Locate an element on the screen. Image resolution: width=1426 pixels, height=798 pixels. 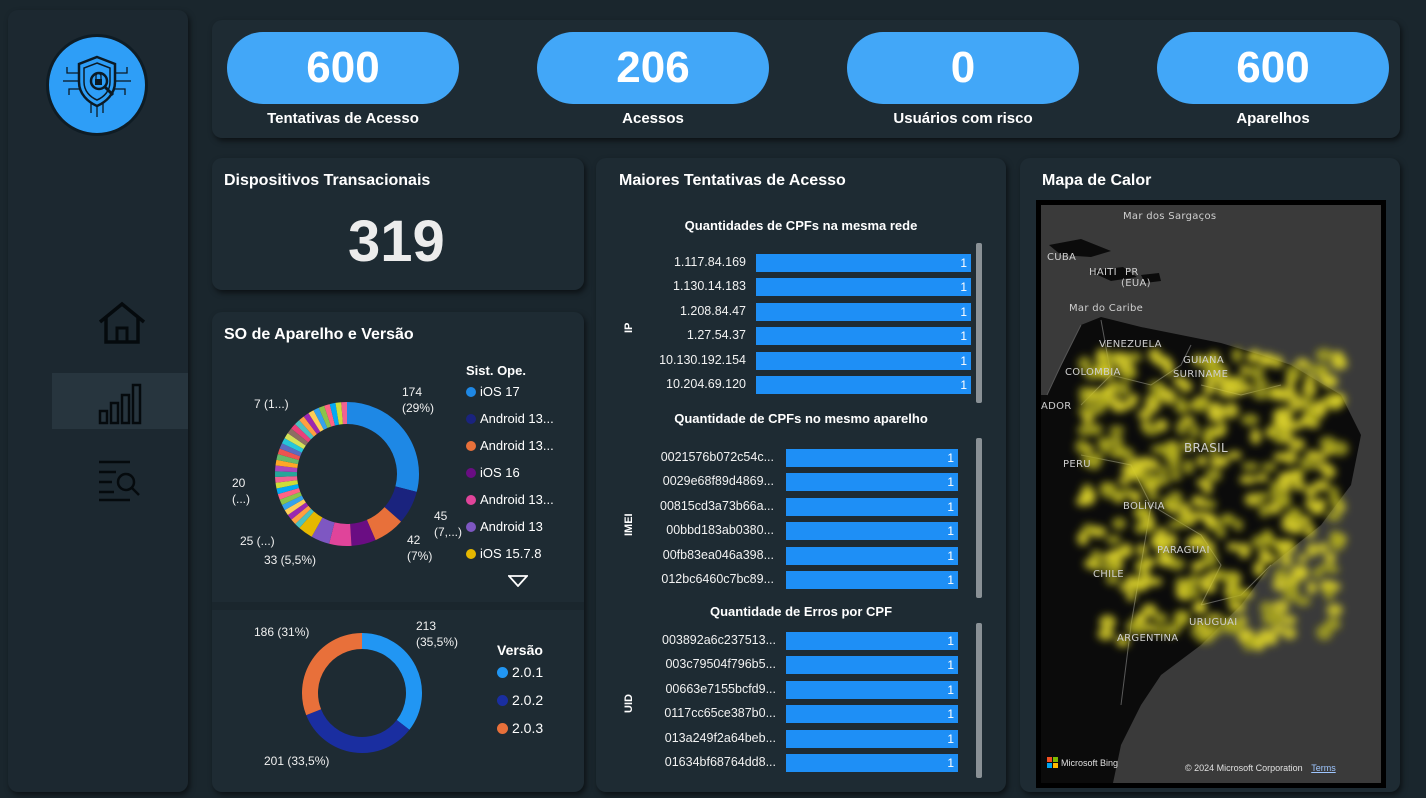
row-label: 10.130.192.154 is located at coordinates (702, 359).